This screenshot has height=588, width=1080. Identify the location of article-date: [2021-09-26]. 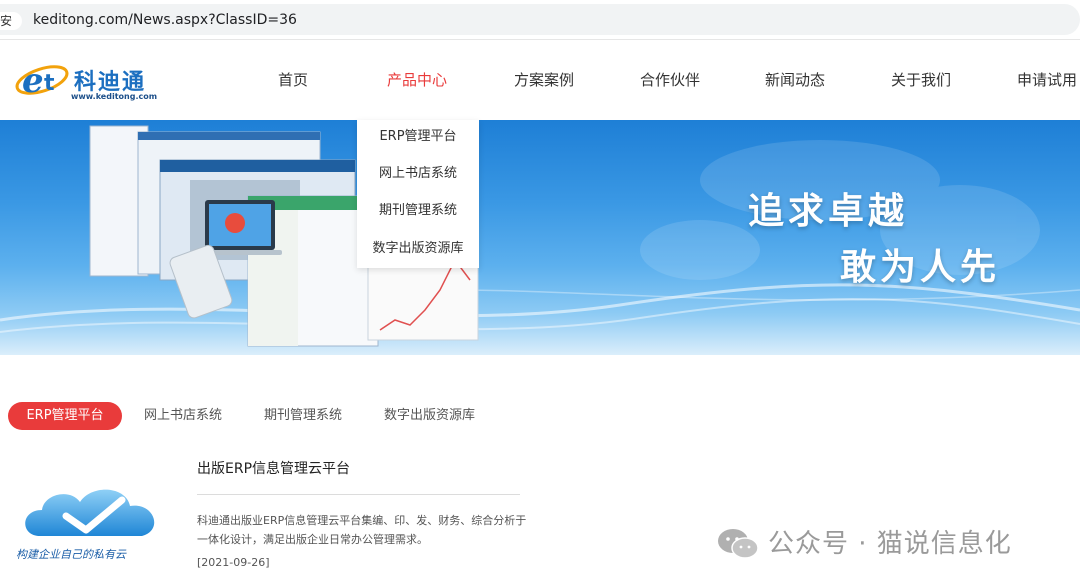
(233, 562).